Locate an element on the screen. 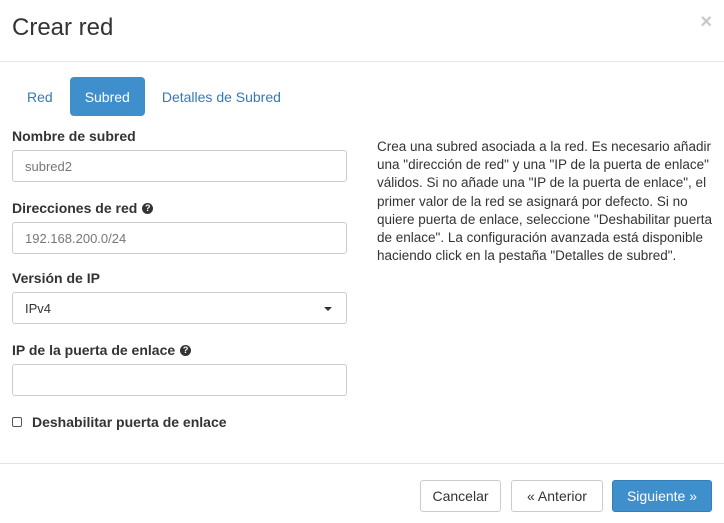 Image resolution: width=724 pixels, height=523 pixels. network-address-label: Direcciones de red is located at coordinates (75, 208).